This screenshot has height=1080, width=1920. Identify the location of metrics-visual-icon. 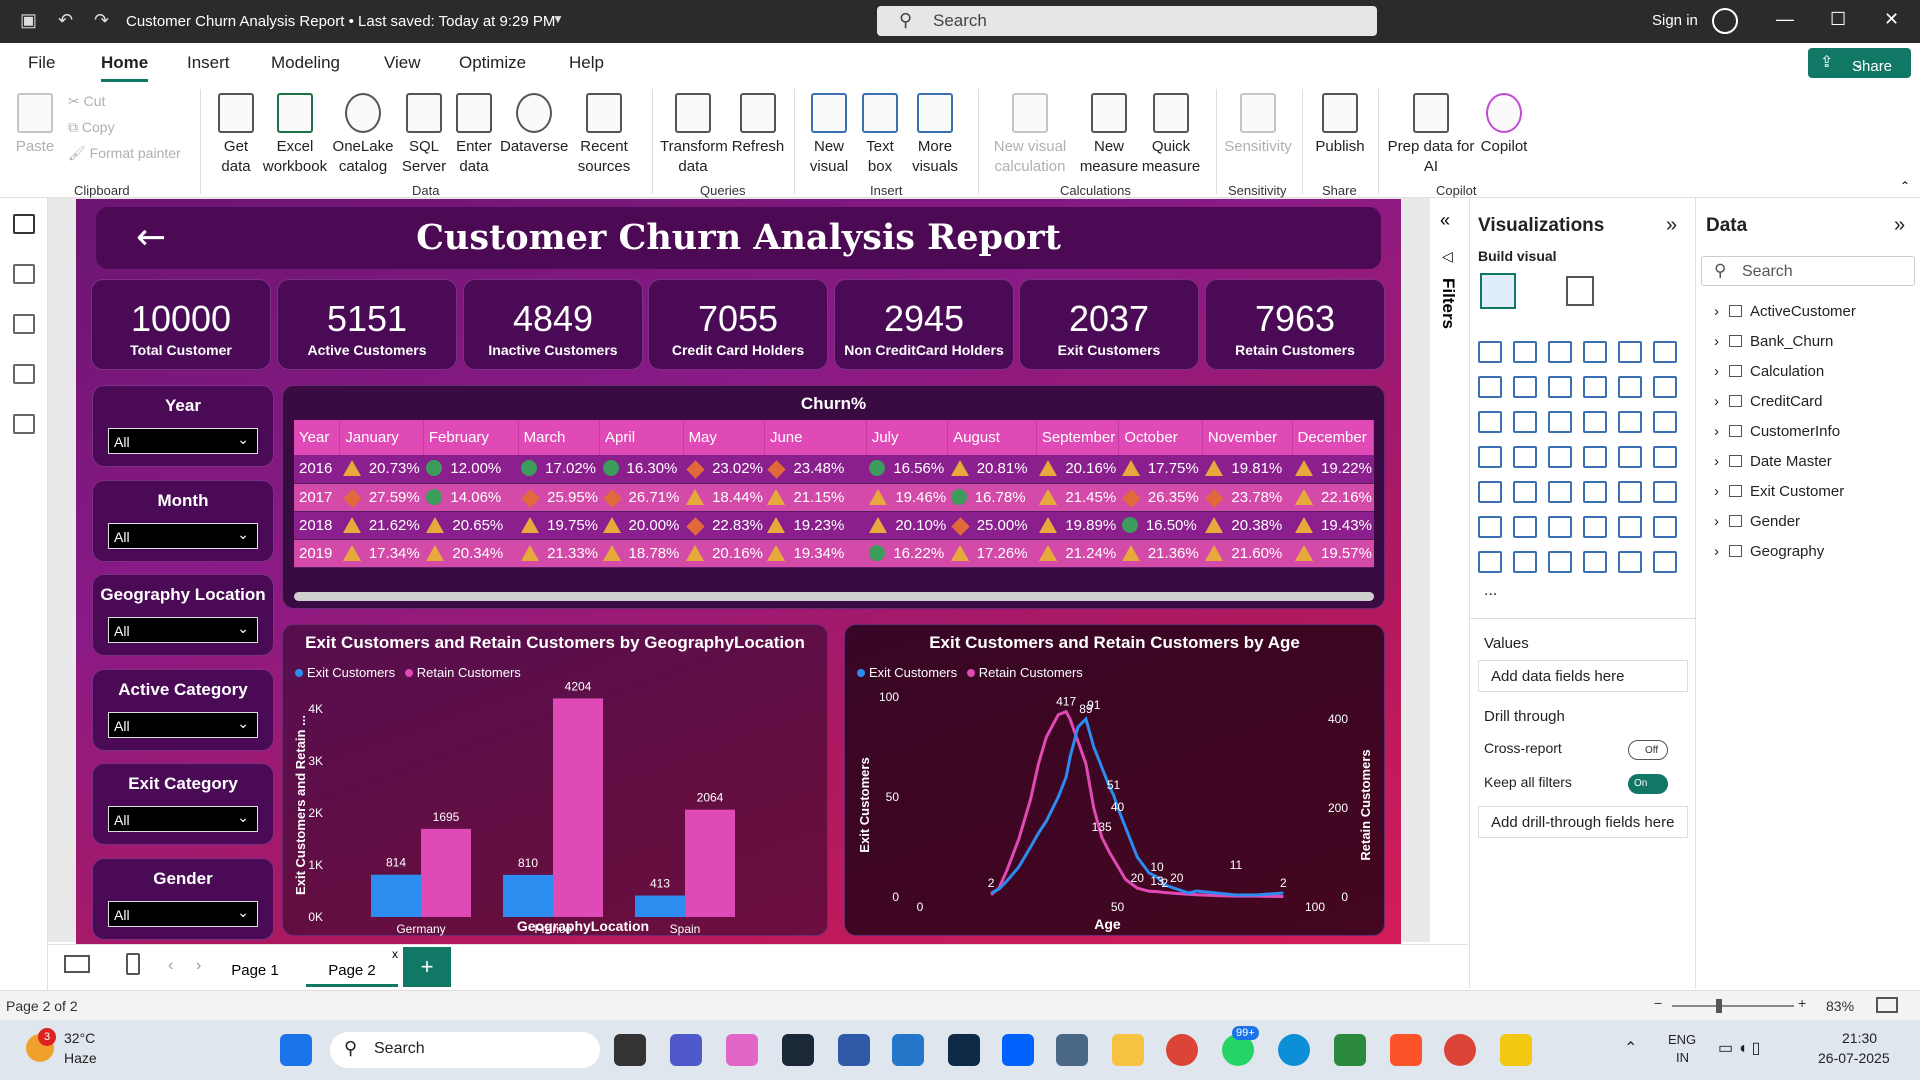
(1490, 562).